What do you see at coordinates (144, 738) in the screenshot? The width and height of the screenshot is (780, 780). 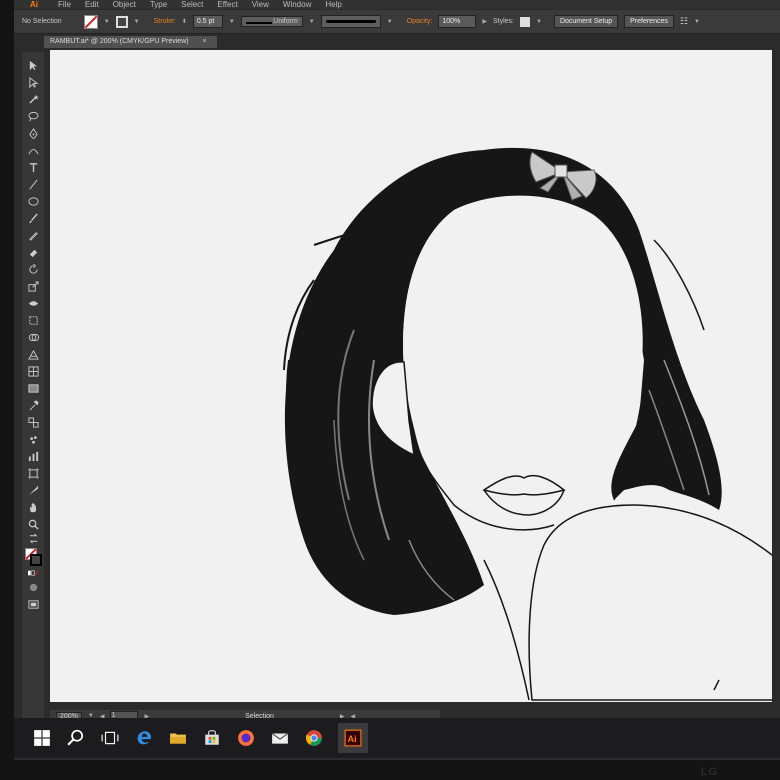 I see `edge-icon` at bounding box center [144, 738].